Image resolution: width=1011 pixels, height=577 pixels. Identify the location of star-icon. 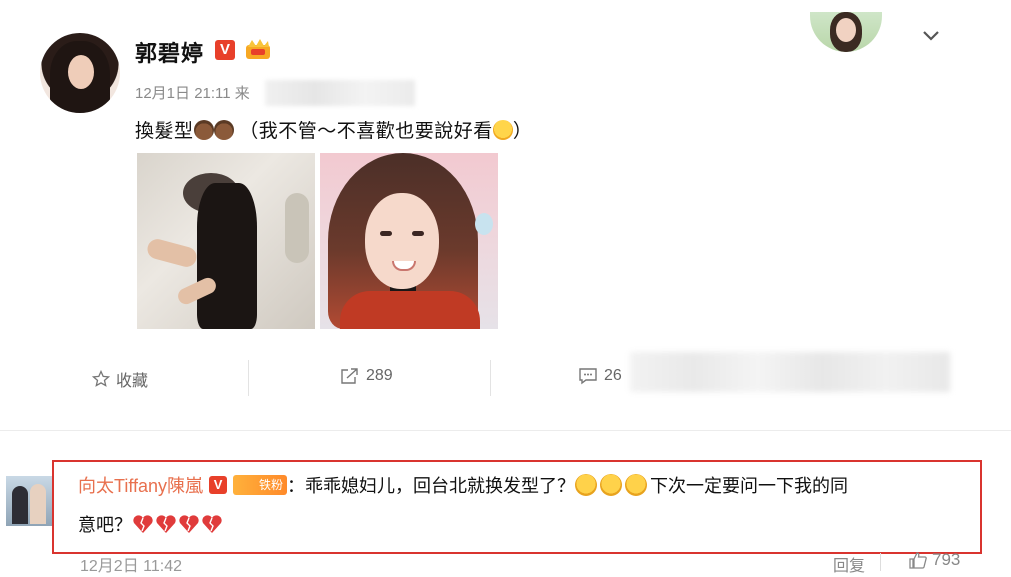
(101, 378).